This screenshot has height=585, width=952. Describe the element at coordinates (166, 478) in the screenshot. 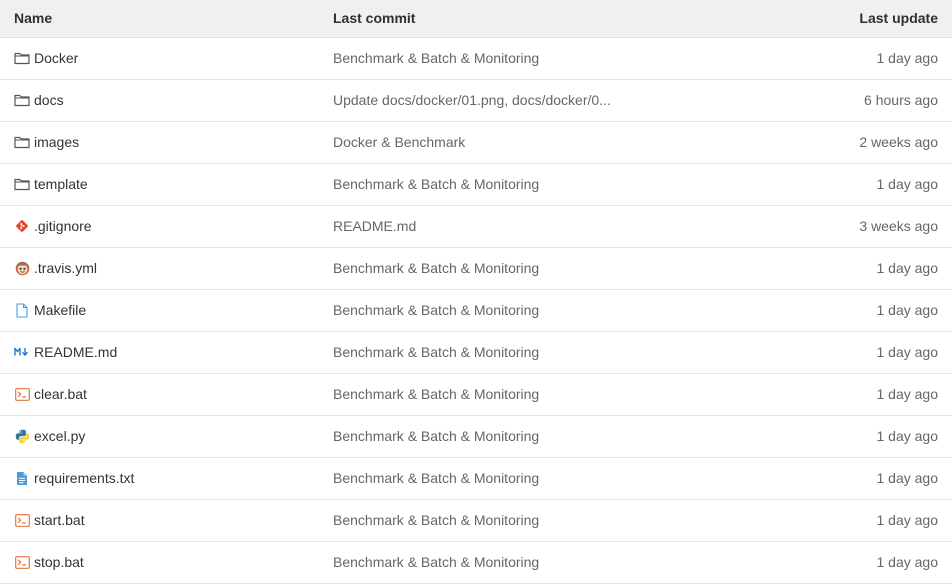

I see `name-cell: requirements.txt` at that location.